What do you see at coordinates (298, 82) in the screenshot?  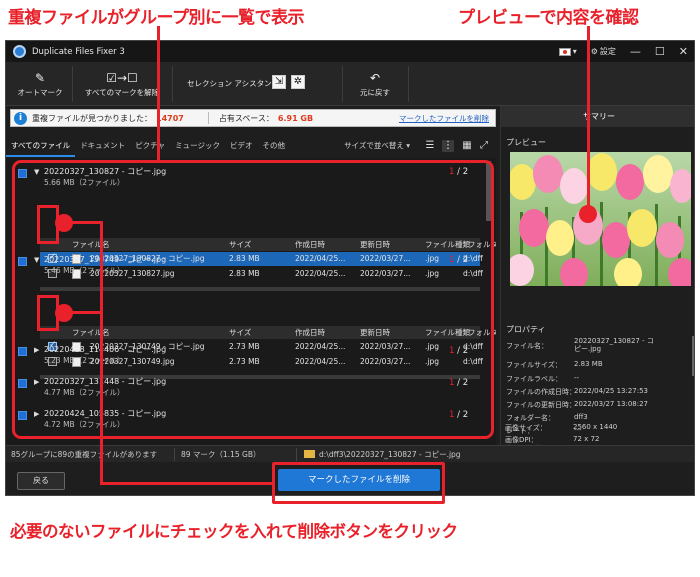 I see `selection-assistant-clear-icon: ✲` at bounding box center [298, 82].